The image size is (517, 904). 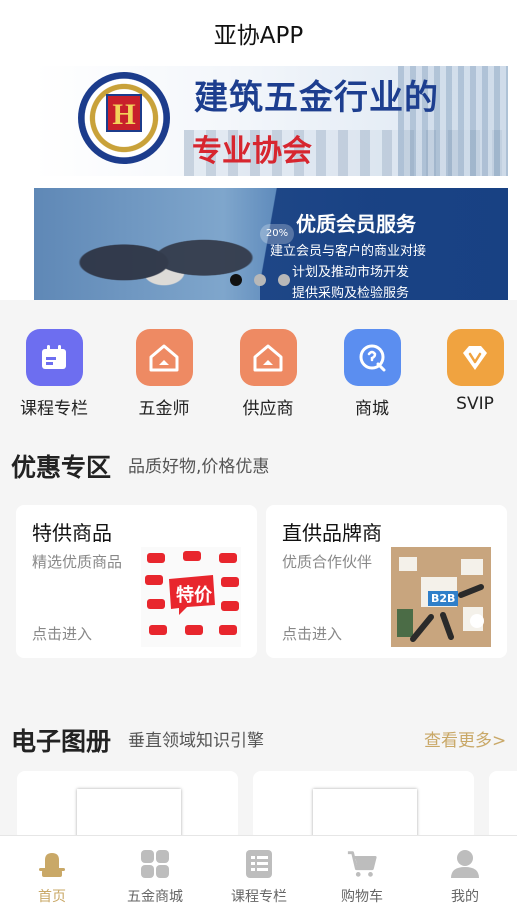 I want to click on banner-subtitle: 专业协会, so click(x=252, y=151).